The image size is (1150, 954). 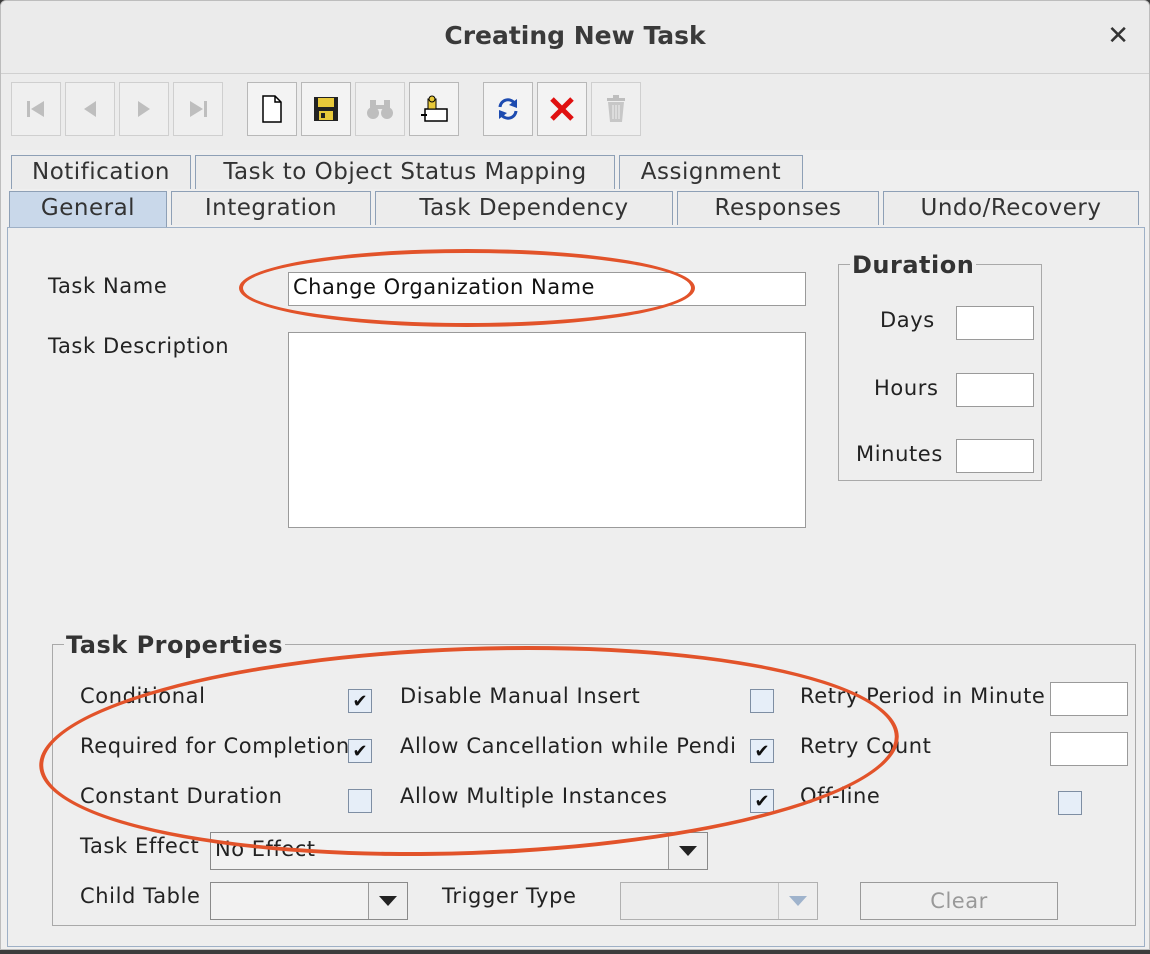 I want to click on constant-duration-label: Constant Duration, so click(x=181, y=796).